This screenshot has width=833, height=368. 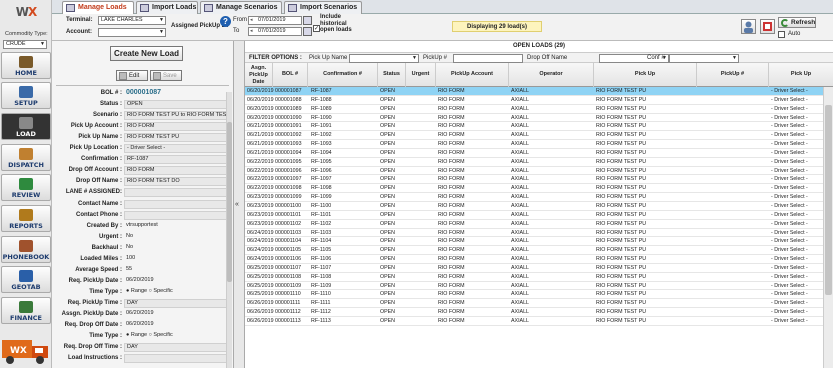 What do you see at coordinates (239, 204) in the screenshot?
I see `panel-splitter: «` at bounding box center [239, 204].